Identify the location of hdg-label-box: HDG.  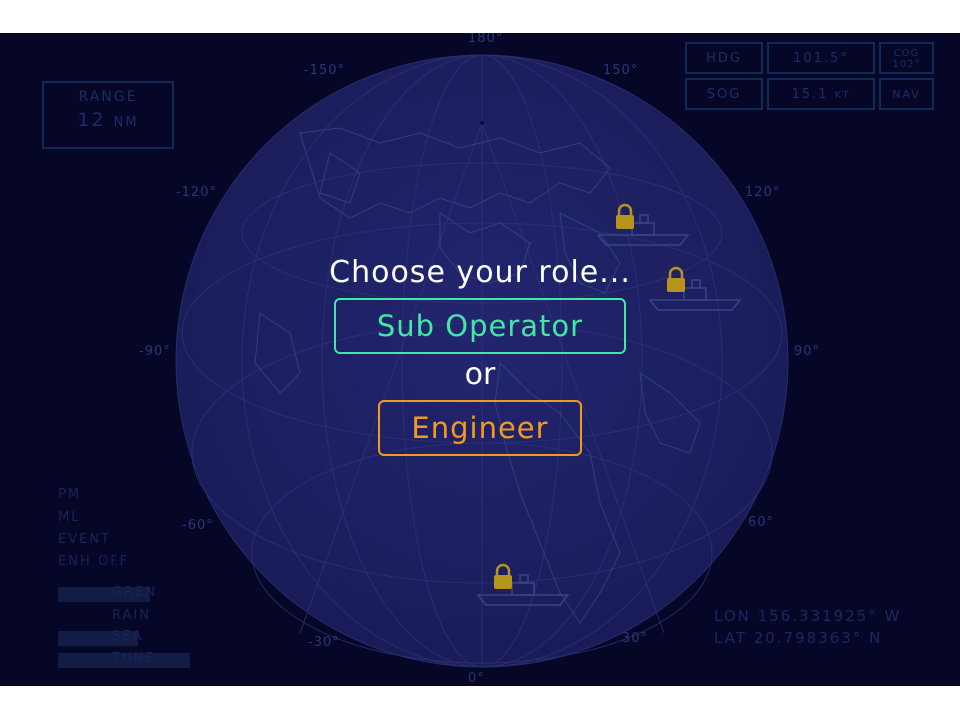
(724, 58).